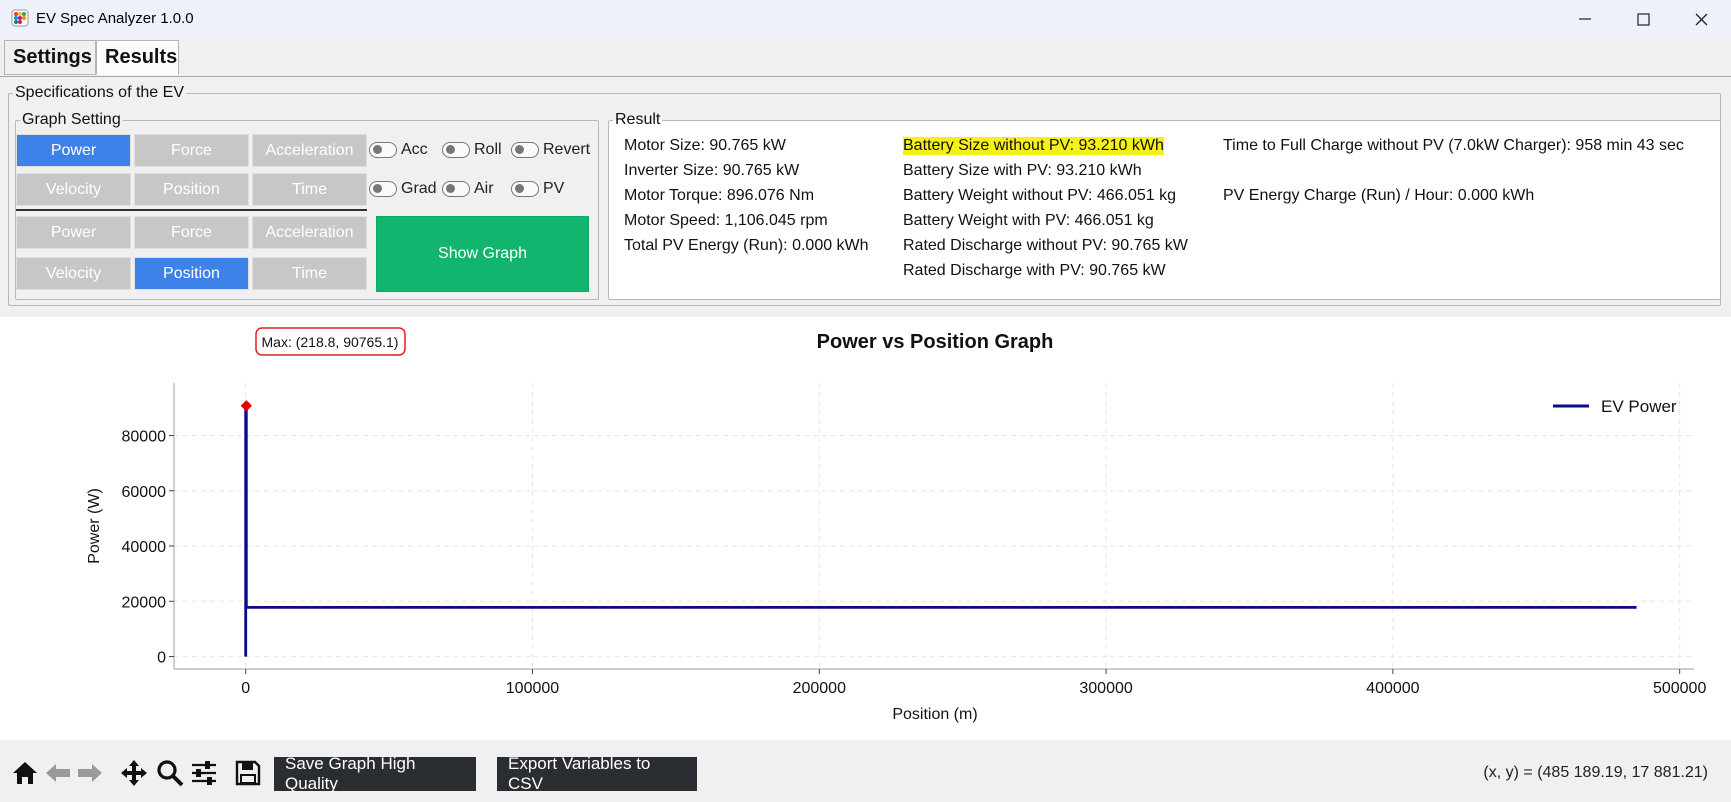 The image size is (1731, 802). Describe the element at coordinates (73, 273) in the screenshot. I see `x-velocity-button: Velocity` at that location.